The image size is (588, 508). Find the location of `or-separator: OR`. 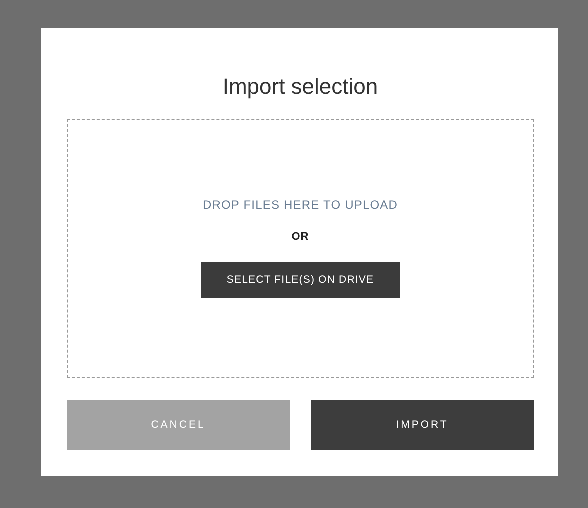

or-separator: OR is located at coordinates (301, 237).